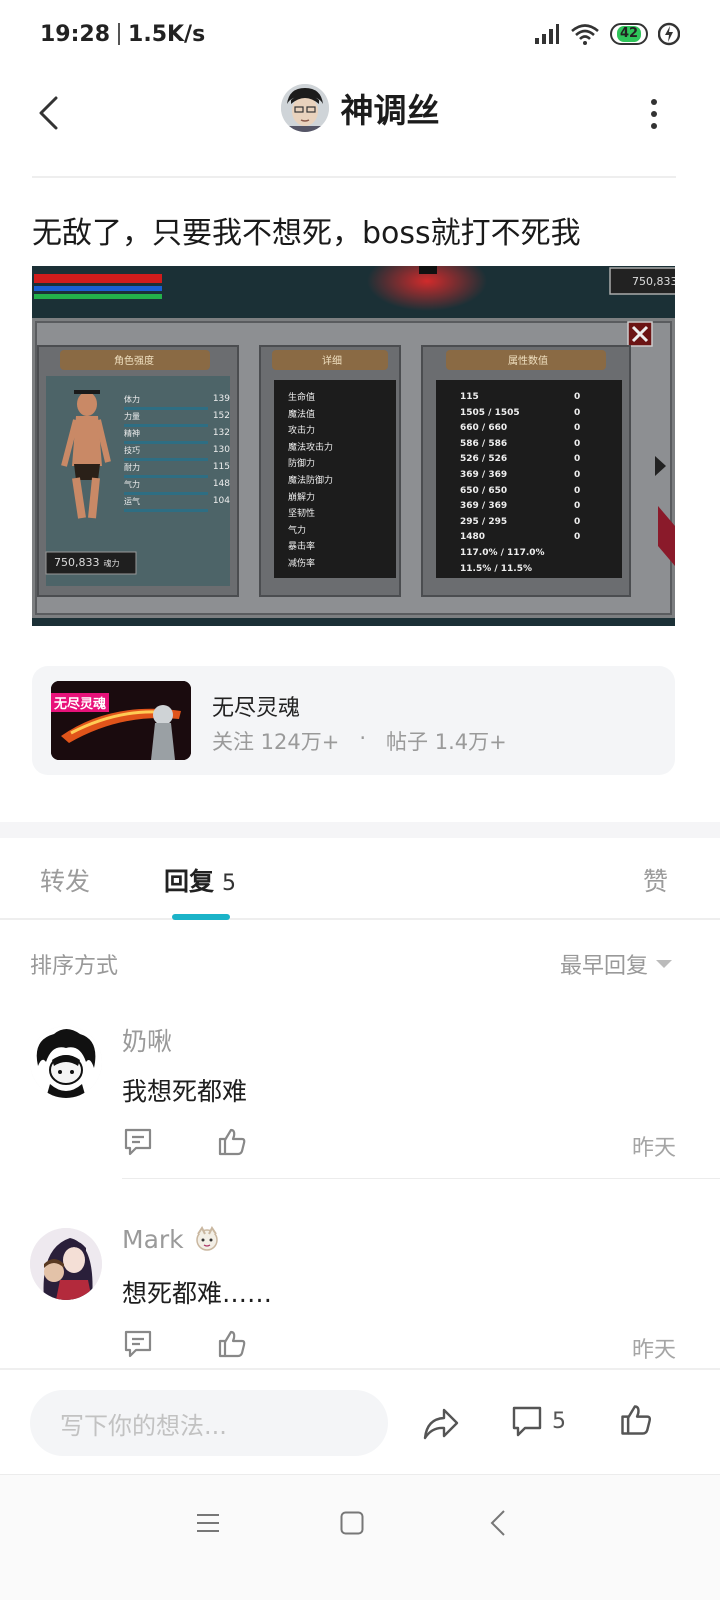  I want to click on comment-button: 5, so click(538, 1421).